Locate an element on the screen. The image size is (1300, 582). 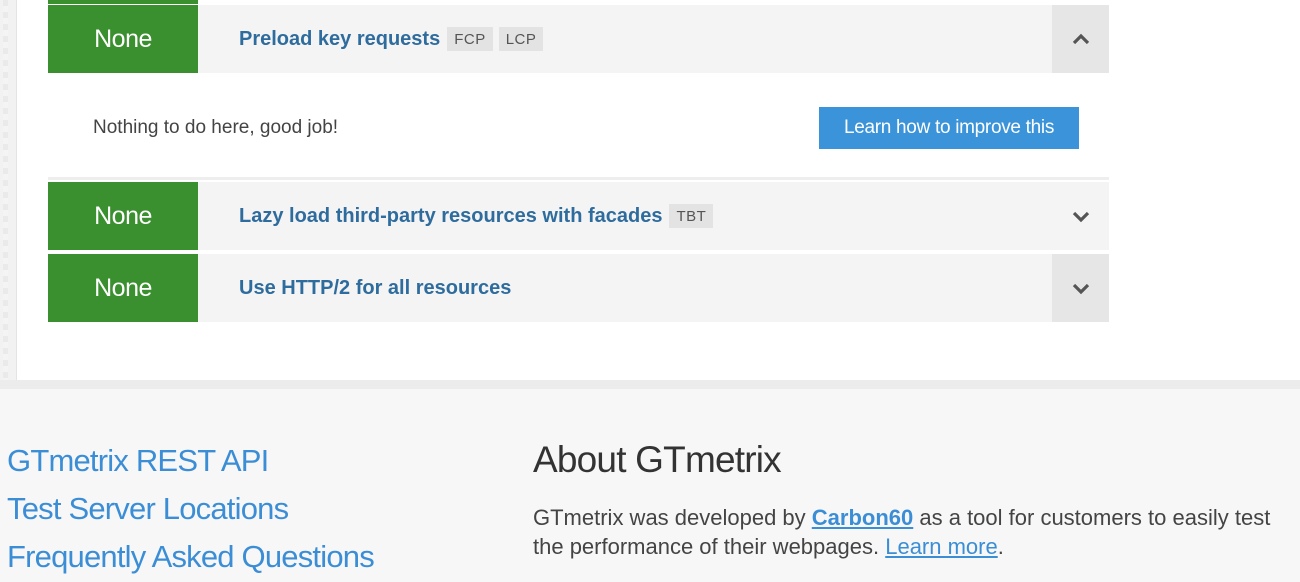
left-rail is located at coordinates (8, 190).